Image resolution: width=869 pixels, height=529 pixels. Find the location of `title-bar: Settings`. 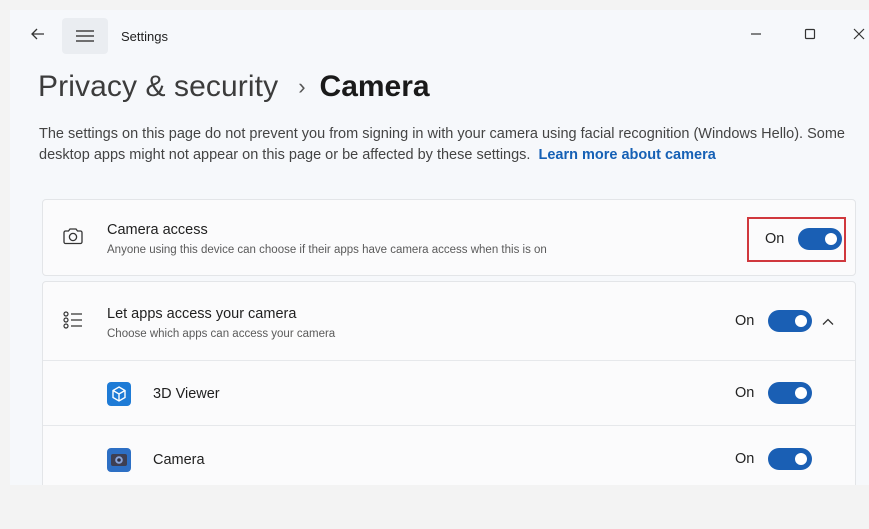

title-bar: Settings is located at coordinates (439, 35).